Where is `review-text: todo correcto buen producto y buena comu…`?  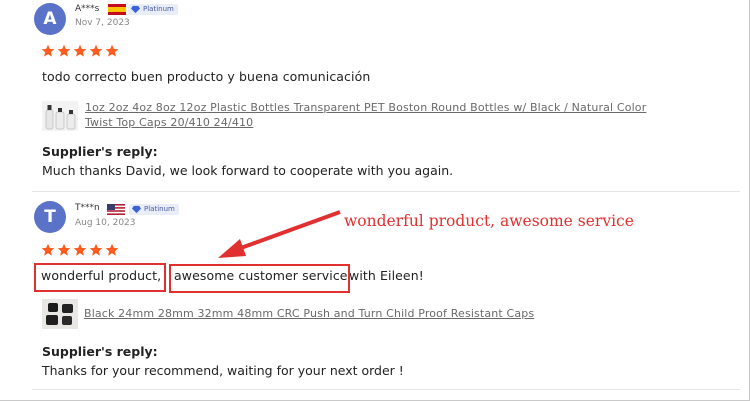 review-text: todo correcto buen producto y buena comu… is located at coordinates (206, 76).